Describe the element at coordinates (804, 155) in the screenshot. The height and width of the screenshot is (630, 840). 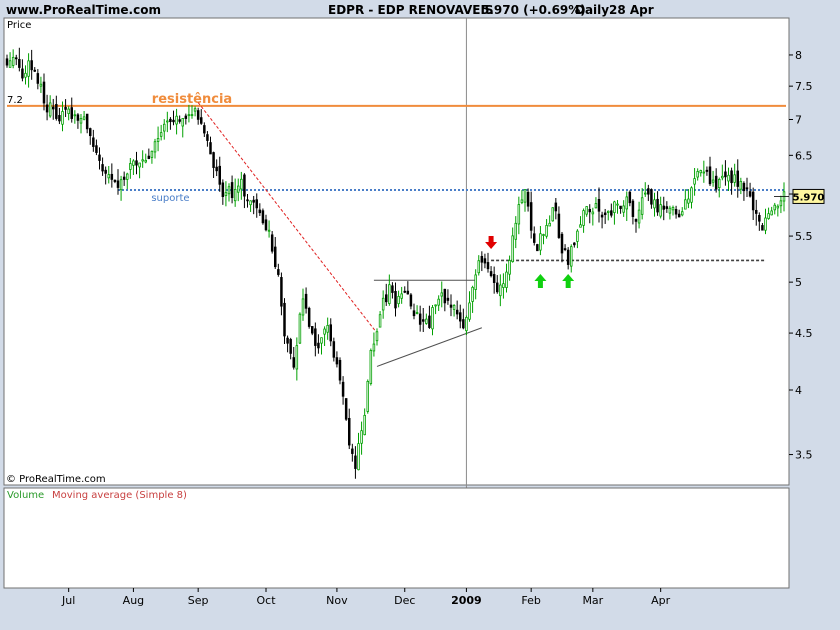
I see `price-tick-label: 6.5` at that location.